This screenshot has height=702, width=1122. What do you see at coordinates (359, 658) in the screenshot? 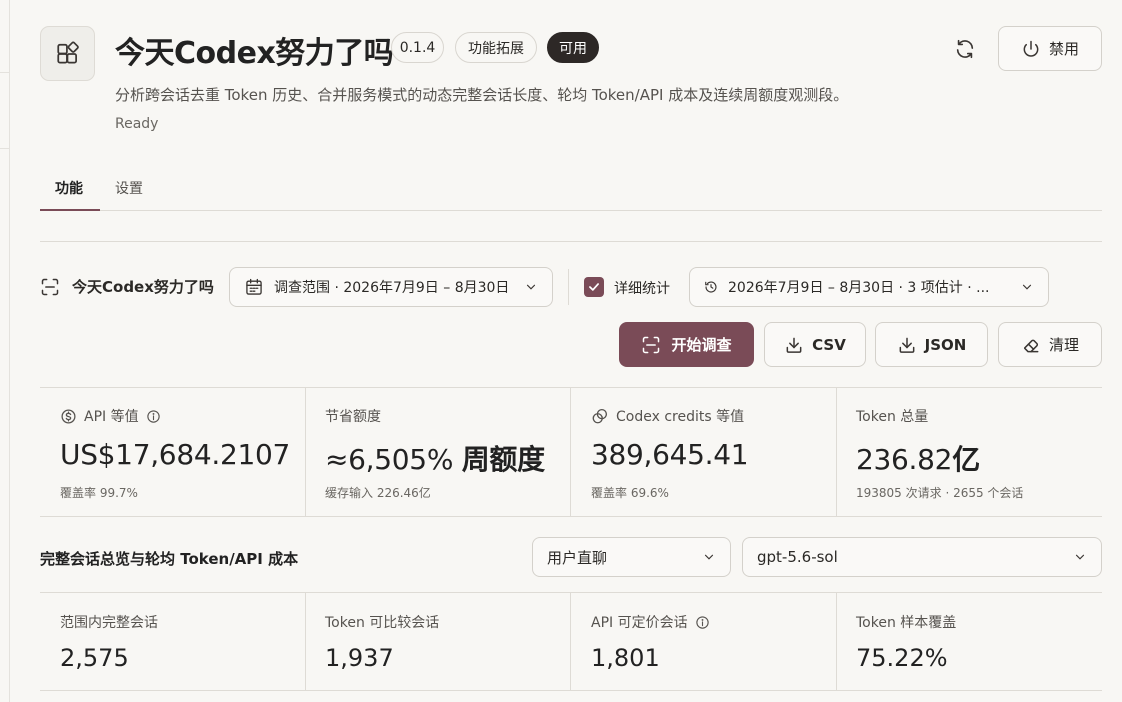
I see `comparable-sessions-value: 1,937` at bounding box center [359, 658].